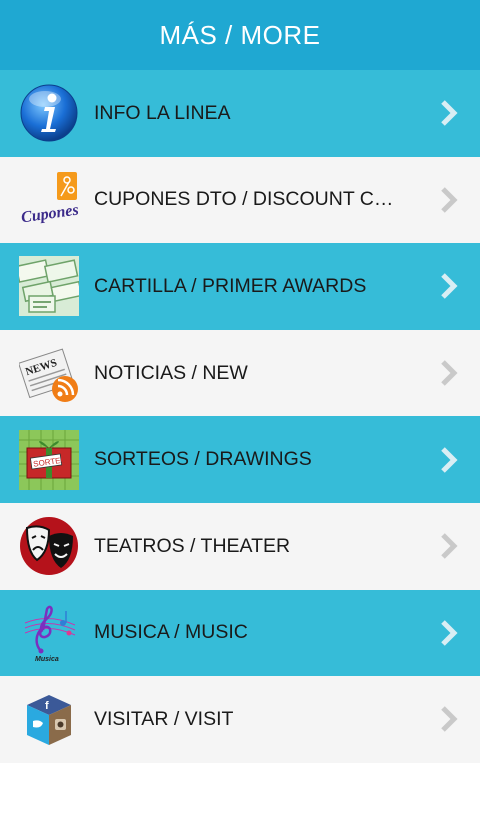 This screenshot has height=817, width=480. Describe the element at coordinates (203, 459) in the screenshot. I see `menu-item-label: SORTEOS / DRAWINGS` at that location.